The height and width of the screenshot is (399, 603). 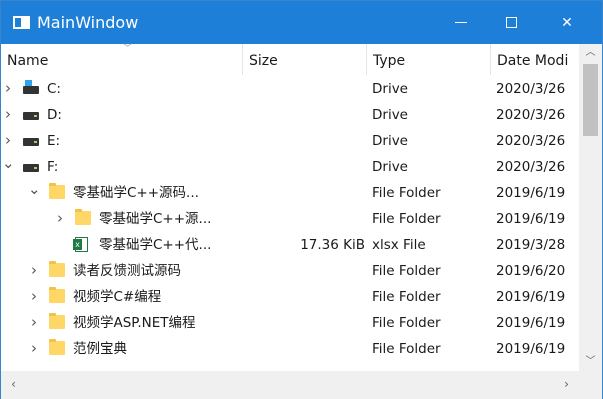 I want to click on scrollbar-corner, so click(x=590, y=385).